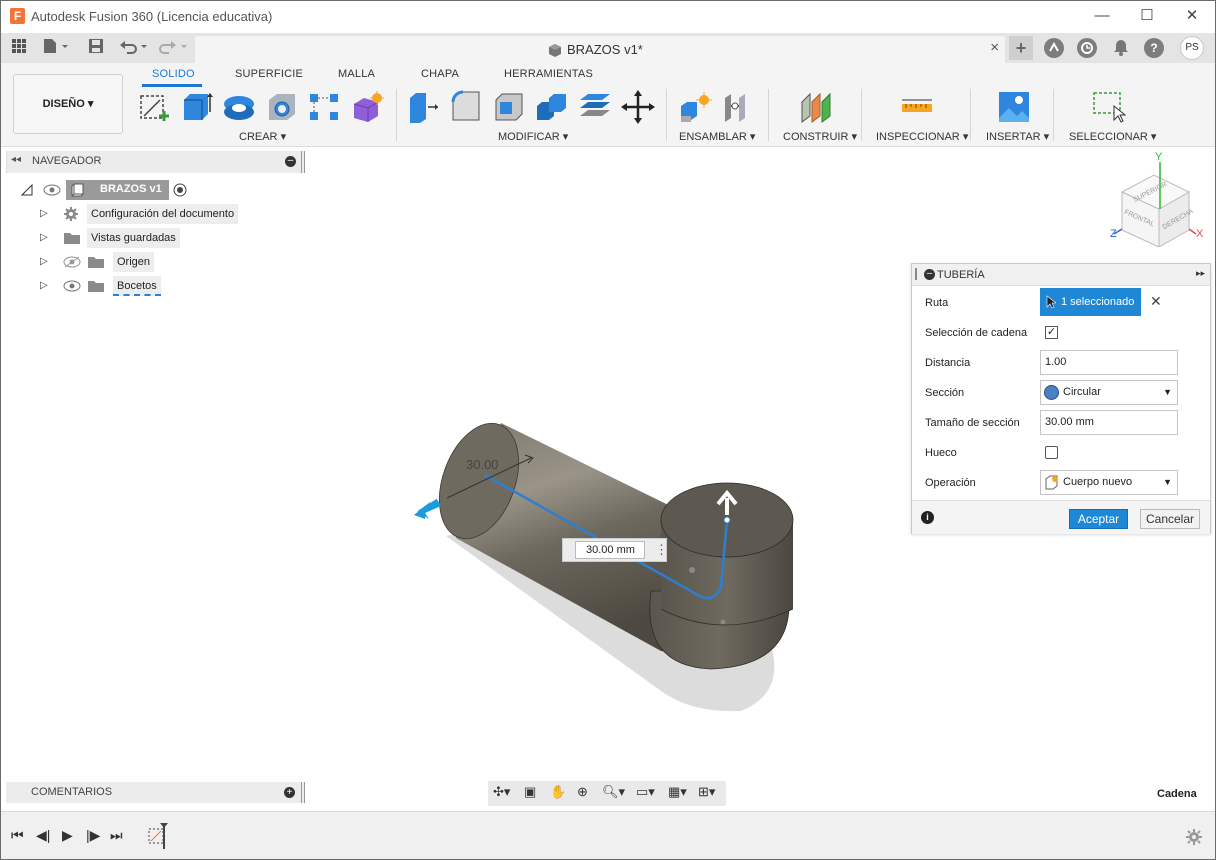 This screenshot has height=860, width=1216. What do you see at coordinates (595, 107) in the screenshot?
I see `offset-faces-icon` at bounding box center [595, 107].